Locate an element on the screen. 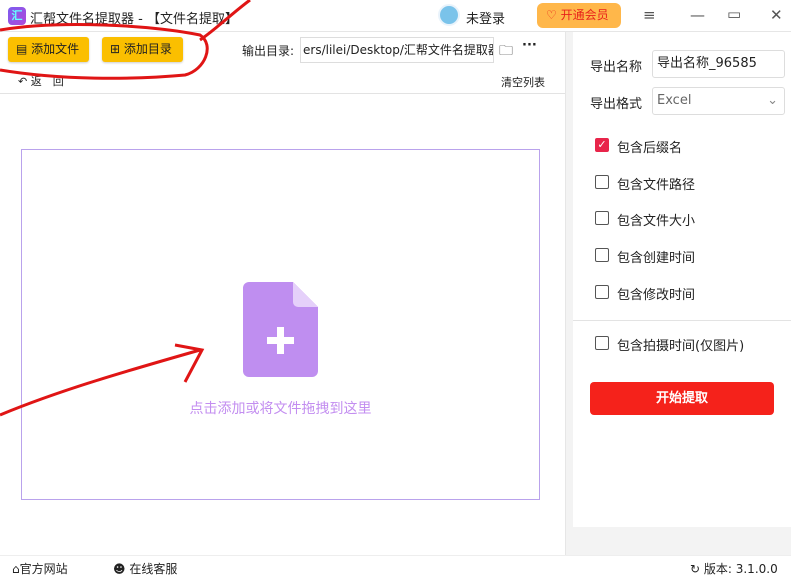 This screenshot has height=578, width=791. checkbox-size is located at coordinates (602, 218).